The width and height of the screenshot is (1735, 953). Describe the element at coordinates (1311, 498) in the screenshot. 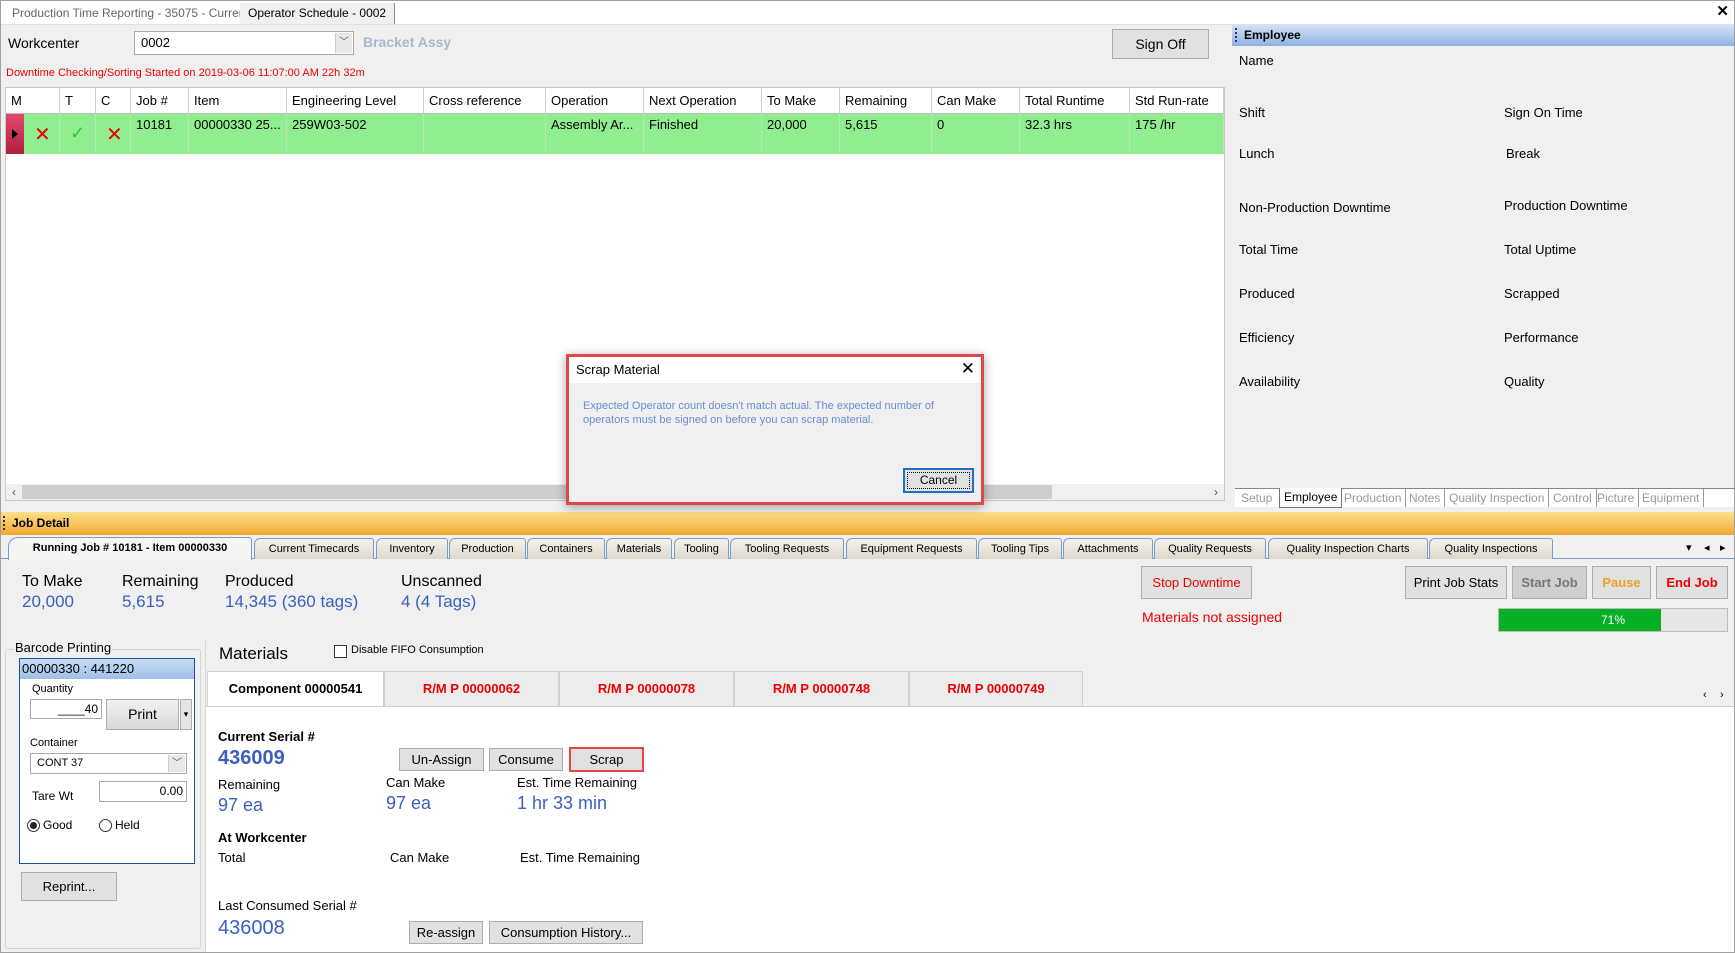

I see `tab-employee: Employee` at that location.